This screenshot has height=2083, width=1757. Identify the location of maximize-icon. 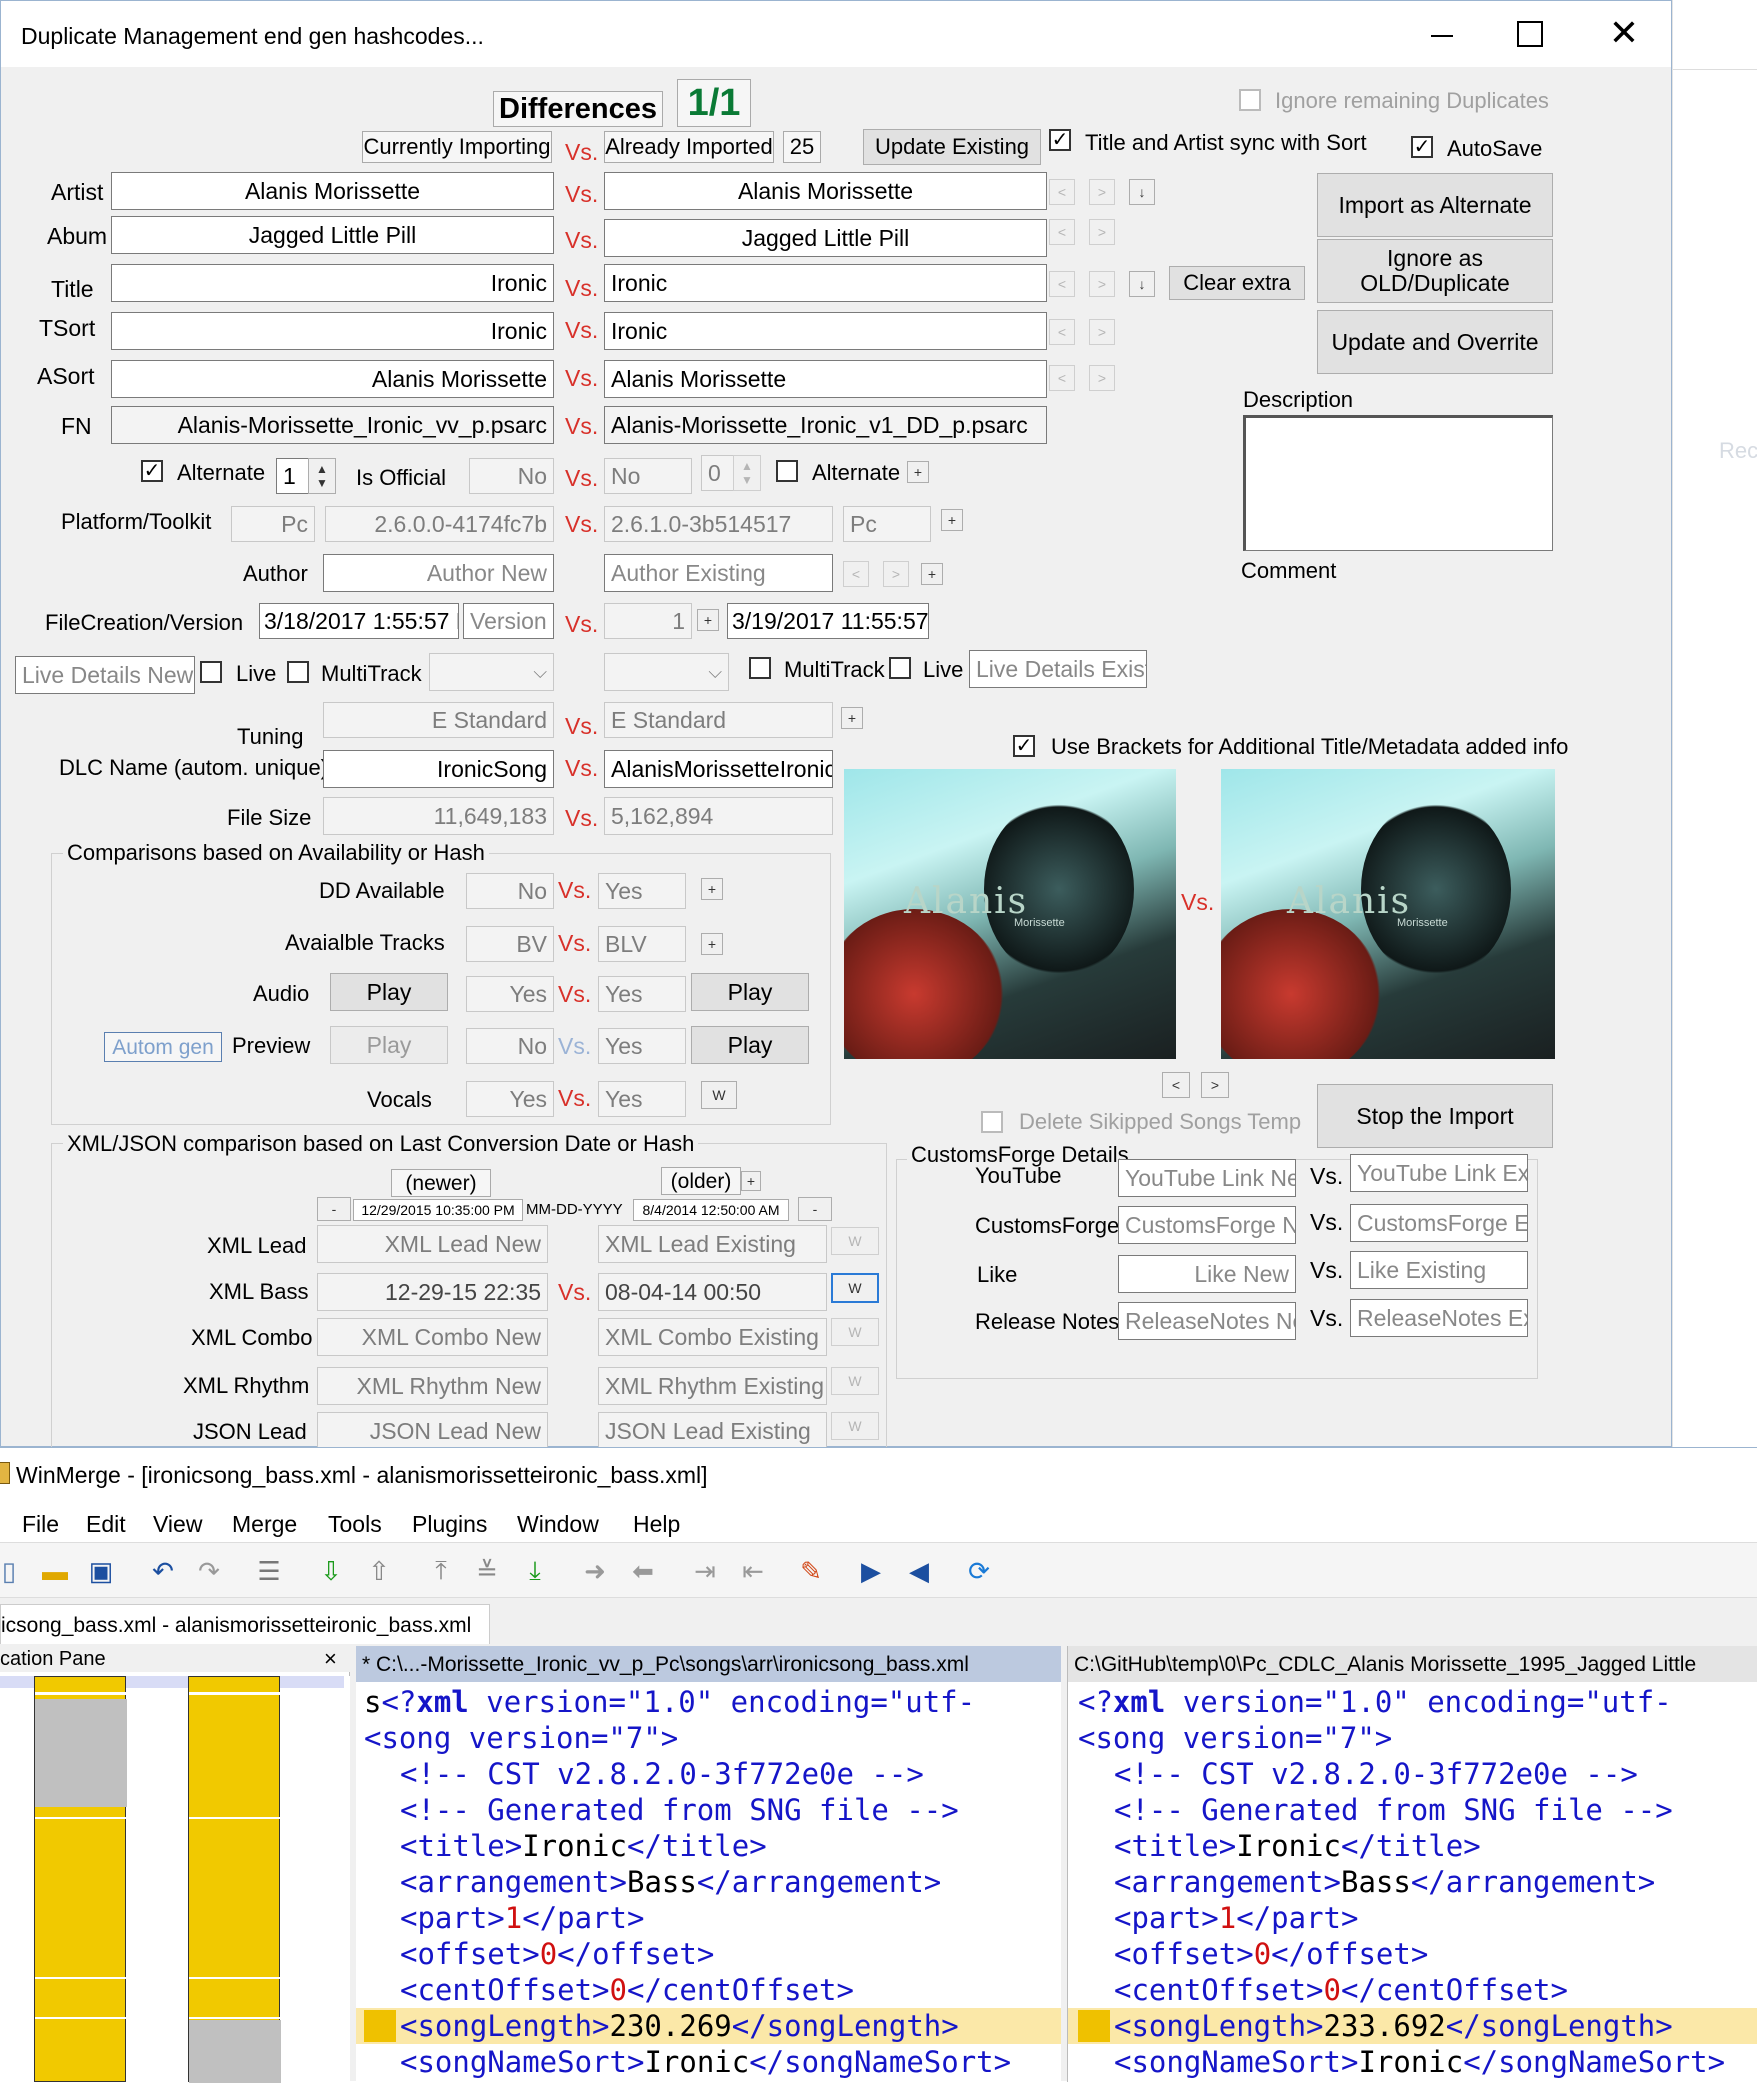
(1530, 34).